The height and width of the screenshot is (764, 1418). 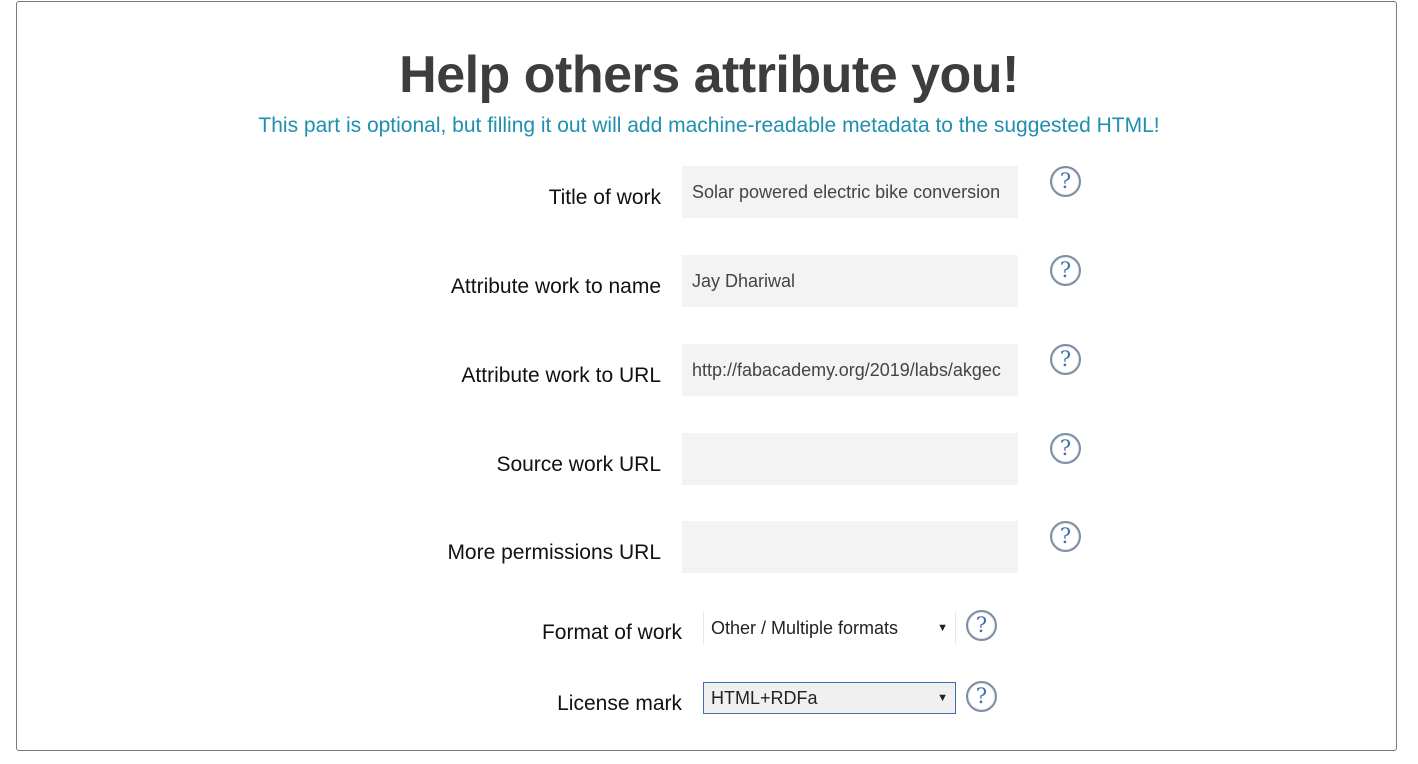 What do you see at coordinates (981, 625) in the screenshot?
I see `format-help-icon: ?` at bounding box center [981, 625].